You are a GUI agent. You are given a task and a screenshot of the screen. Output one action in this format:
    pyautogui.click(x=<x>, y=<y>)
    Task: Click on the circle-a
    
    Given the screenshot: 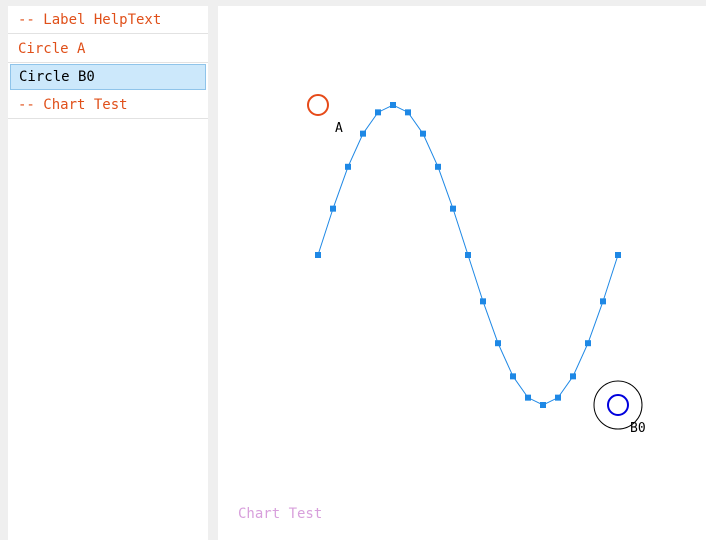 What is the action you would take?
    pyautogui.click(x=318, y=105)
    